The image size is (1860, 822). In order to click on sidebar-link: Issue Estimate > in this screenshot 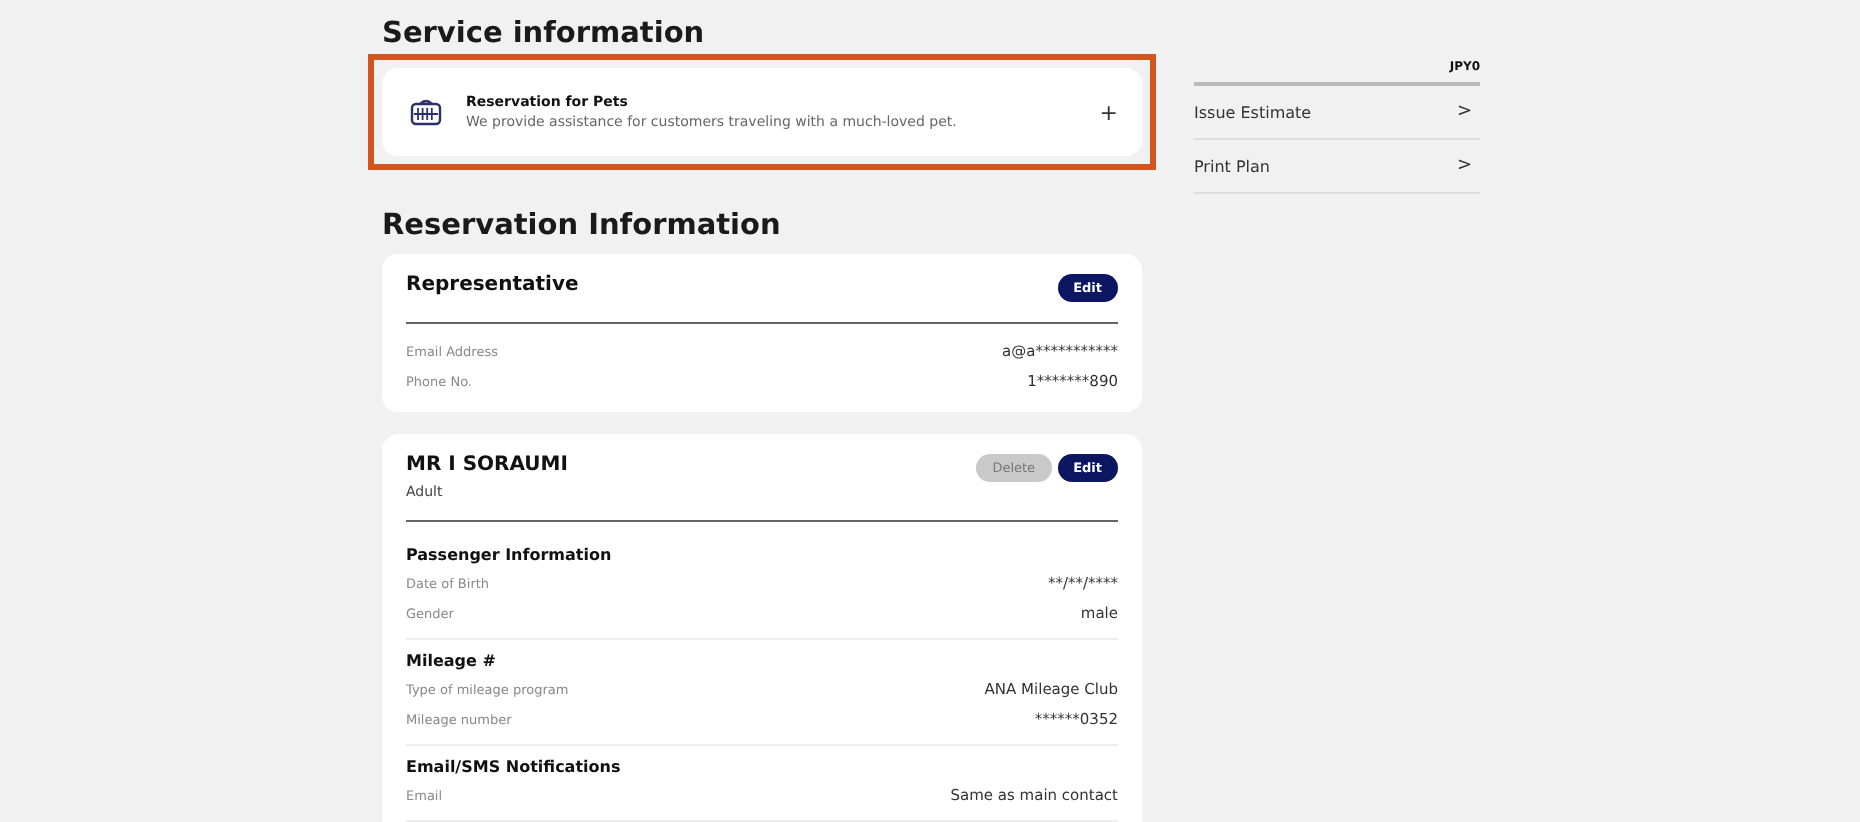, I will do `click(1337, 113)`.